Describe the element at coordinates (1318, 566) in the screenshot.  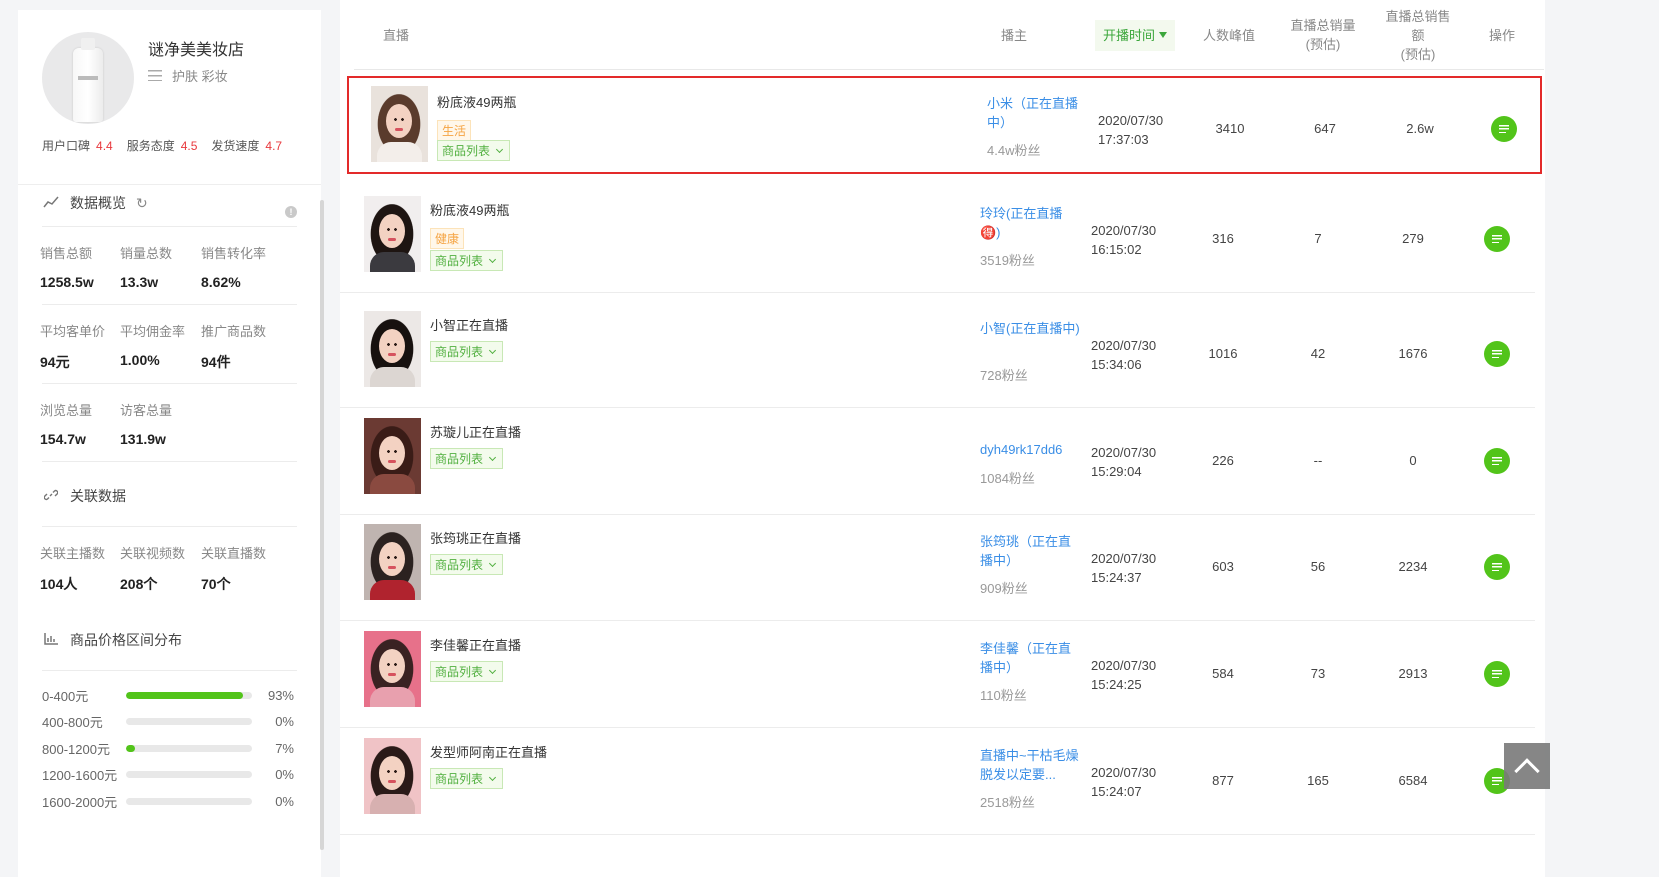
I see `sales-qty: 56` at that location.